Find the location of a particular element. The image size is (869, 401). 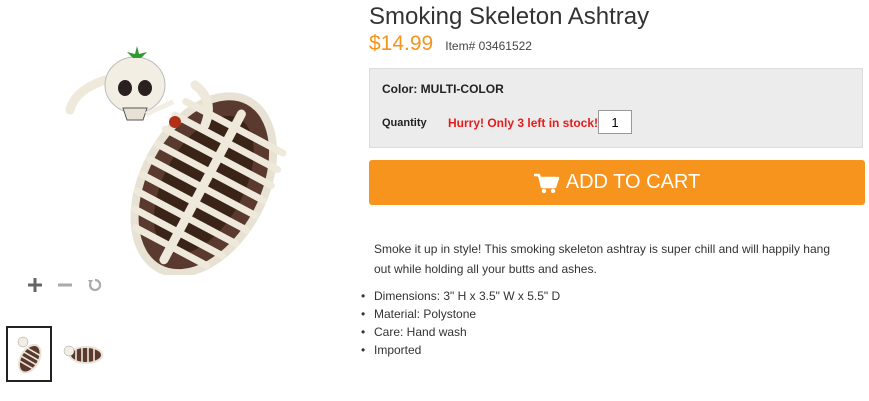

zoom-controls is located at coordinates (65, 285).